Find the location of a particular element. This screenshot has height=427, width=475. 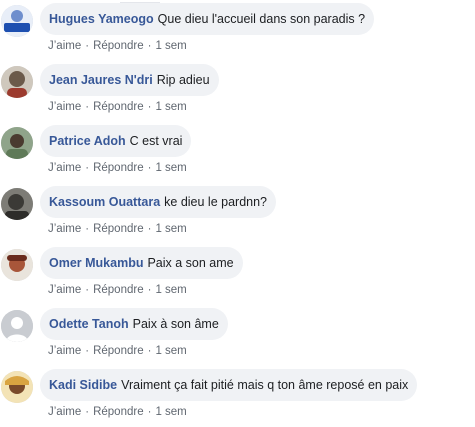

comment-text: Paix a son ame is located at coordinates (190, 263).